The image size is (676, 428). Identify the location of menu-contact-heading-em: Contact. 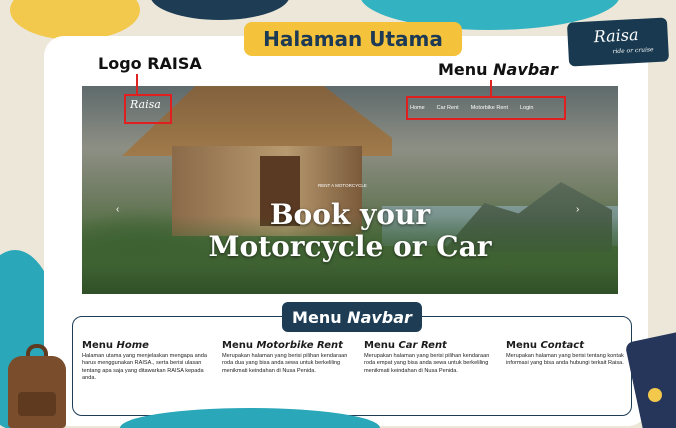
(562, 345).